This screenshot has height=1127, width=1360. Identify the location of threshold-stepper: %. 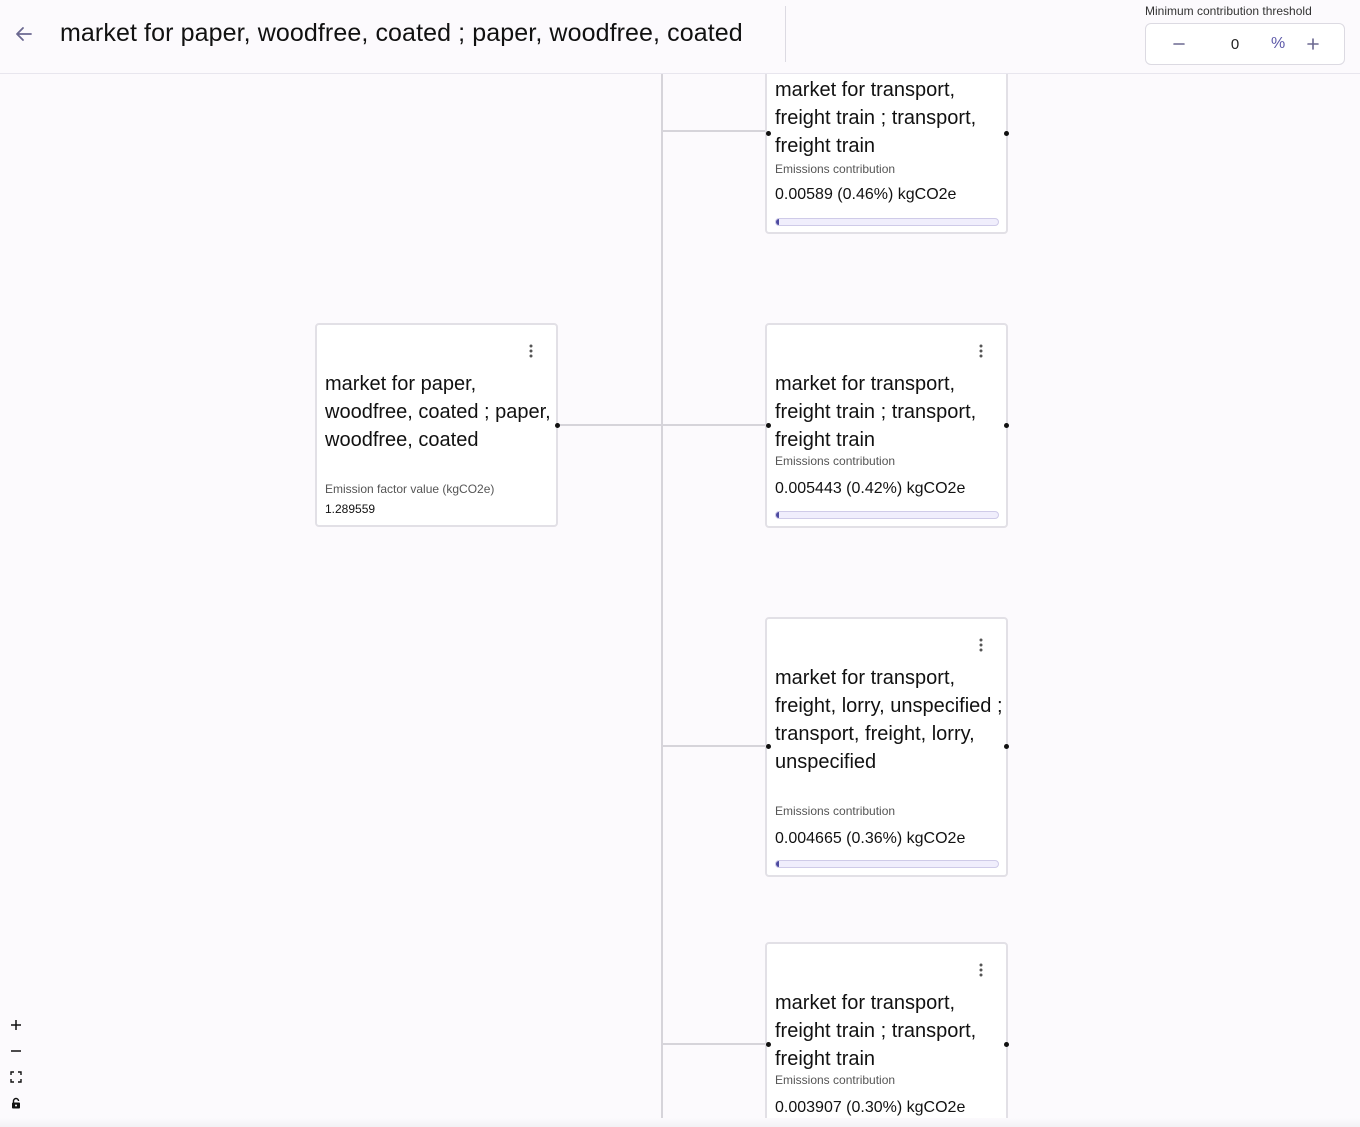
(1245, 44).